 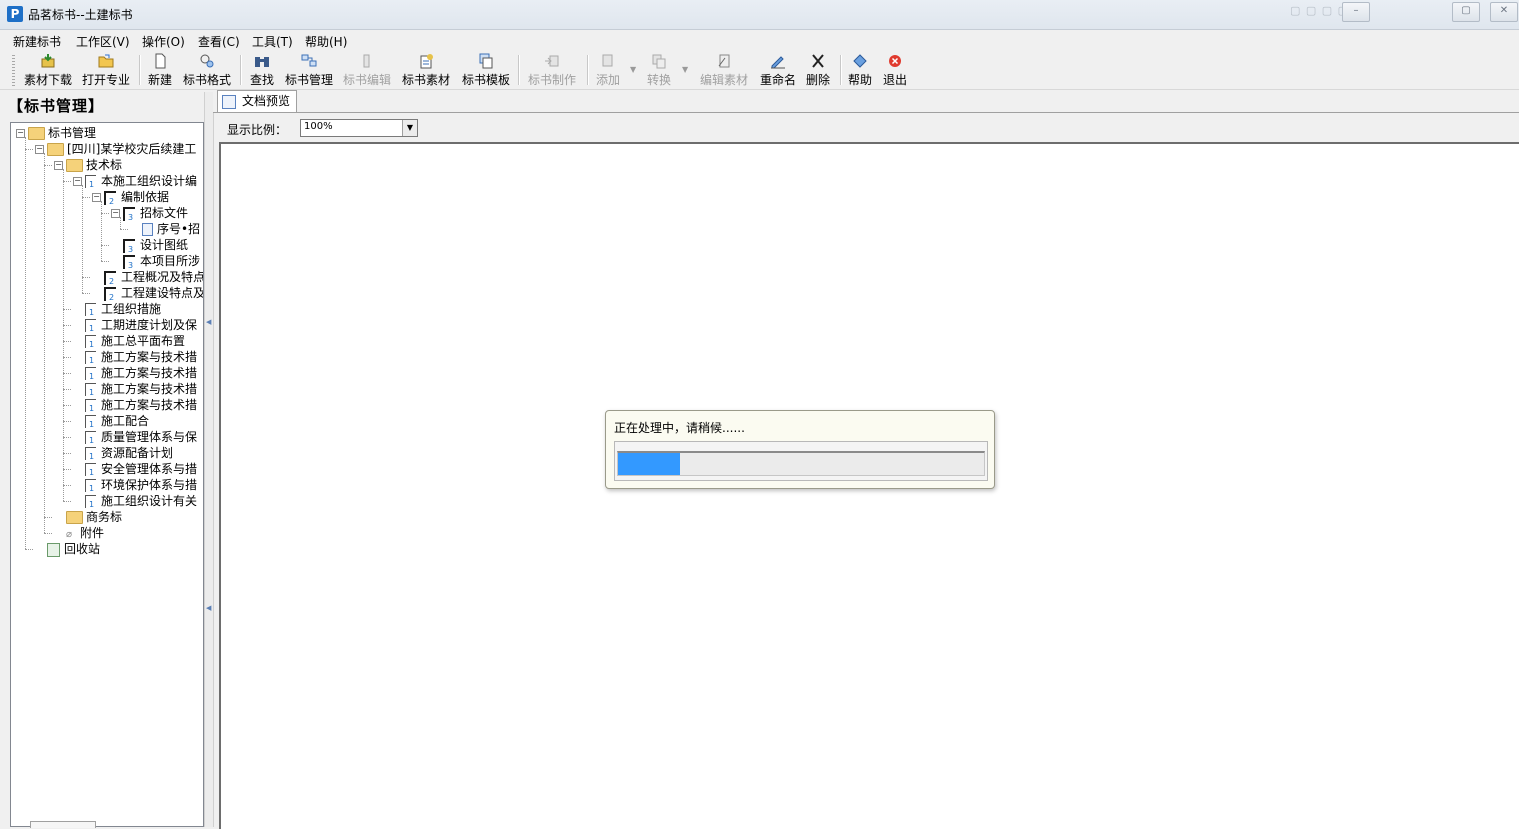 I want to click on zoom-label: 显示比例：, so click(x=257, y=130).